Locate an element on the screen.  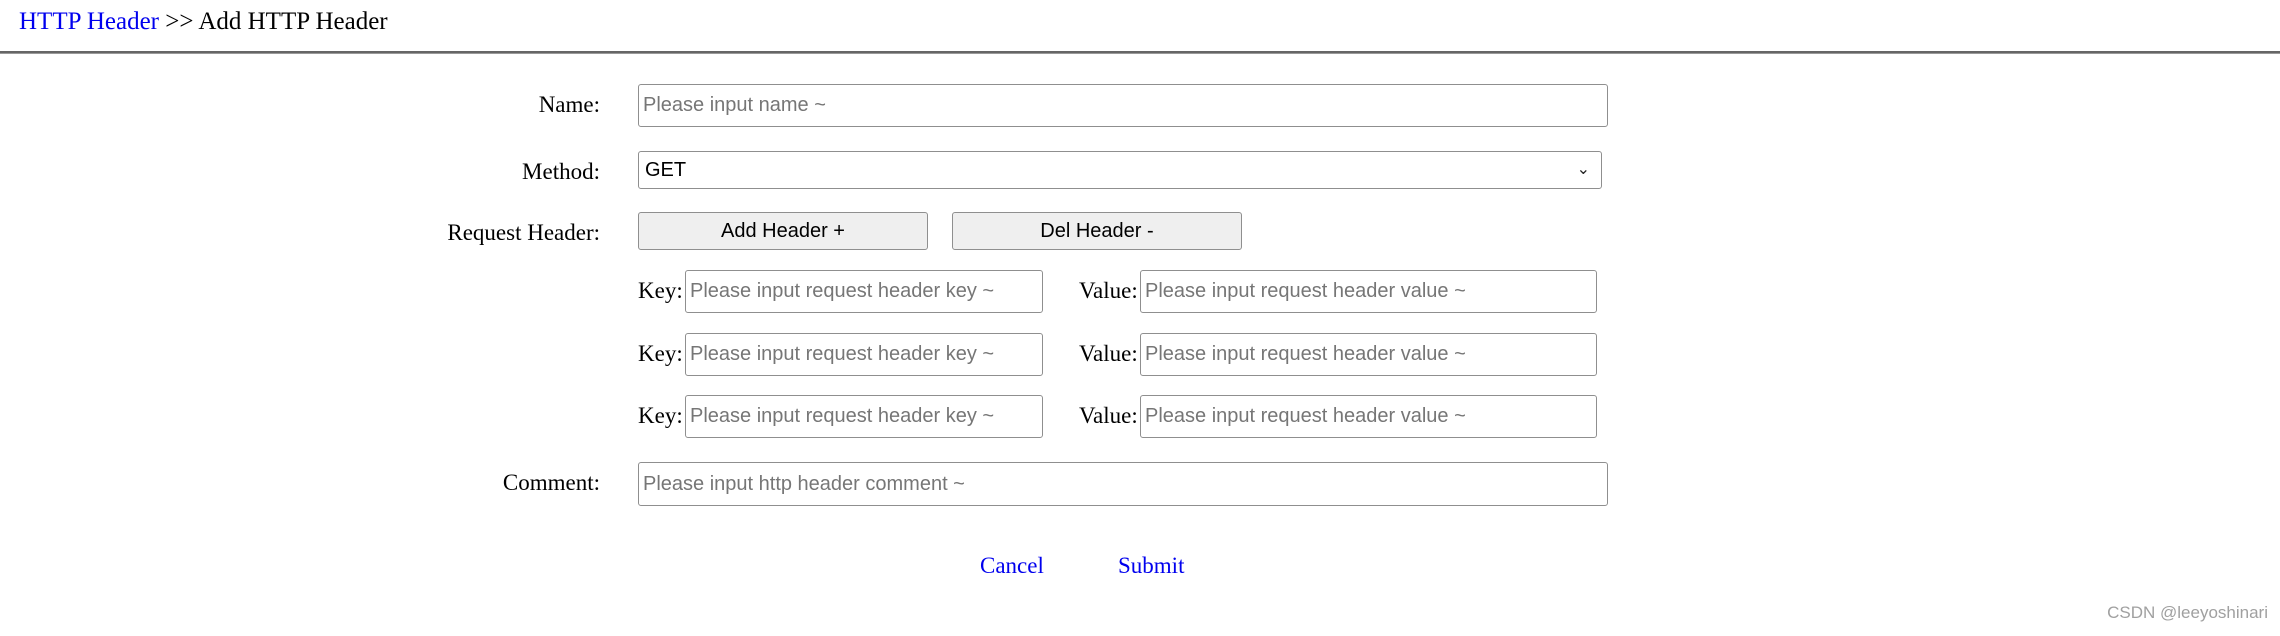
del-header-button: Del Header - is located at coordinates (1097, 231).